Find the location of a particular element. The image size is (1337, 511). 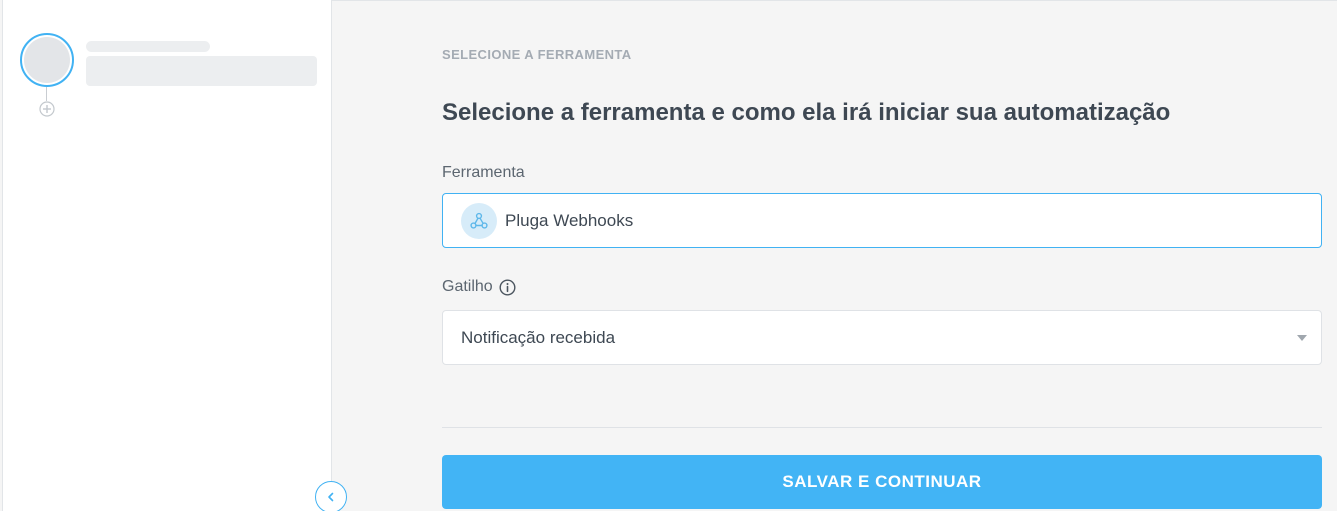

info-icon is located at coordinates (507, 287).